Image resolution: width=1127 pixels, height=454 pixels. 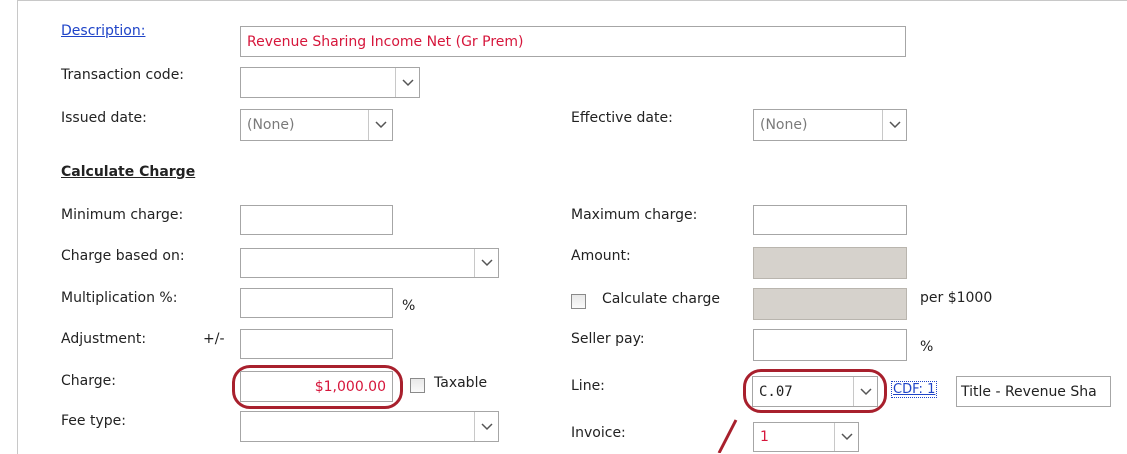 I want to click on annotation-pointer-line, so click(x=727, y=436).